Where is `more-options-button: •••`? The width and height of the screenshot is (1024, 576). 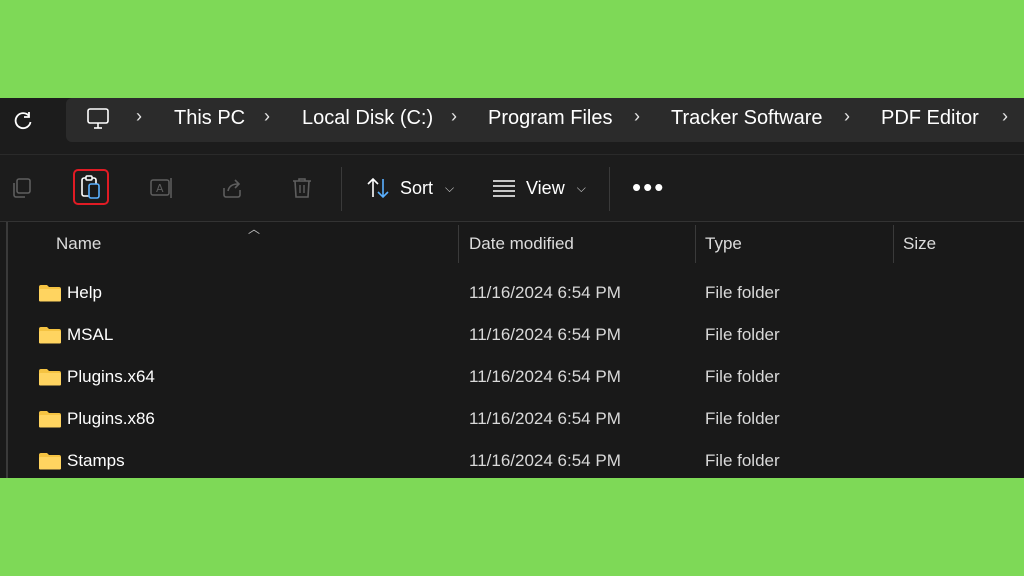 more-options-button: ••• is located at coordinates (648, 187).